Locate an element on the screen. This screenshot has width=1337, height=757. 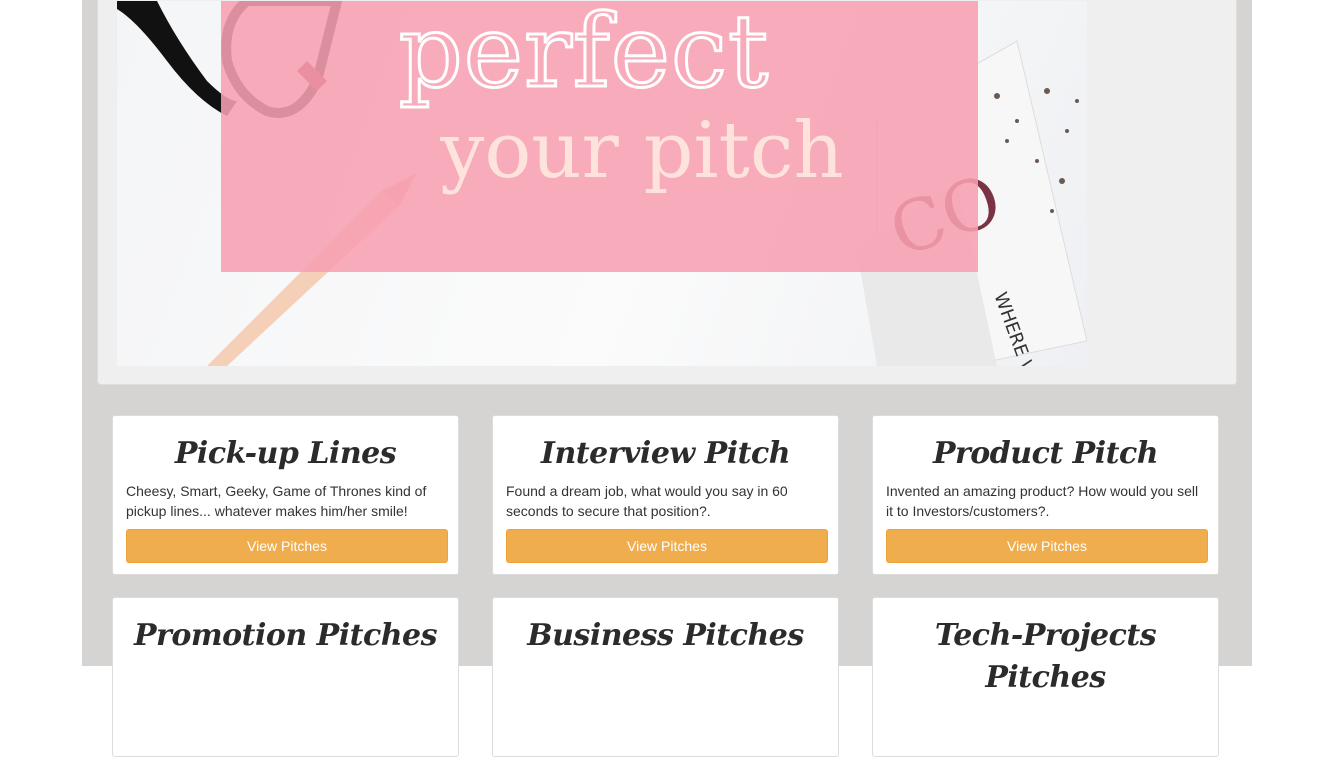
card-title: Business Pitches is located at coordinates (665, 635).